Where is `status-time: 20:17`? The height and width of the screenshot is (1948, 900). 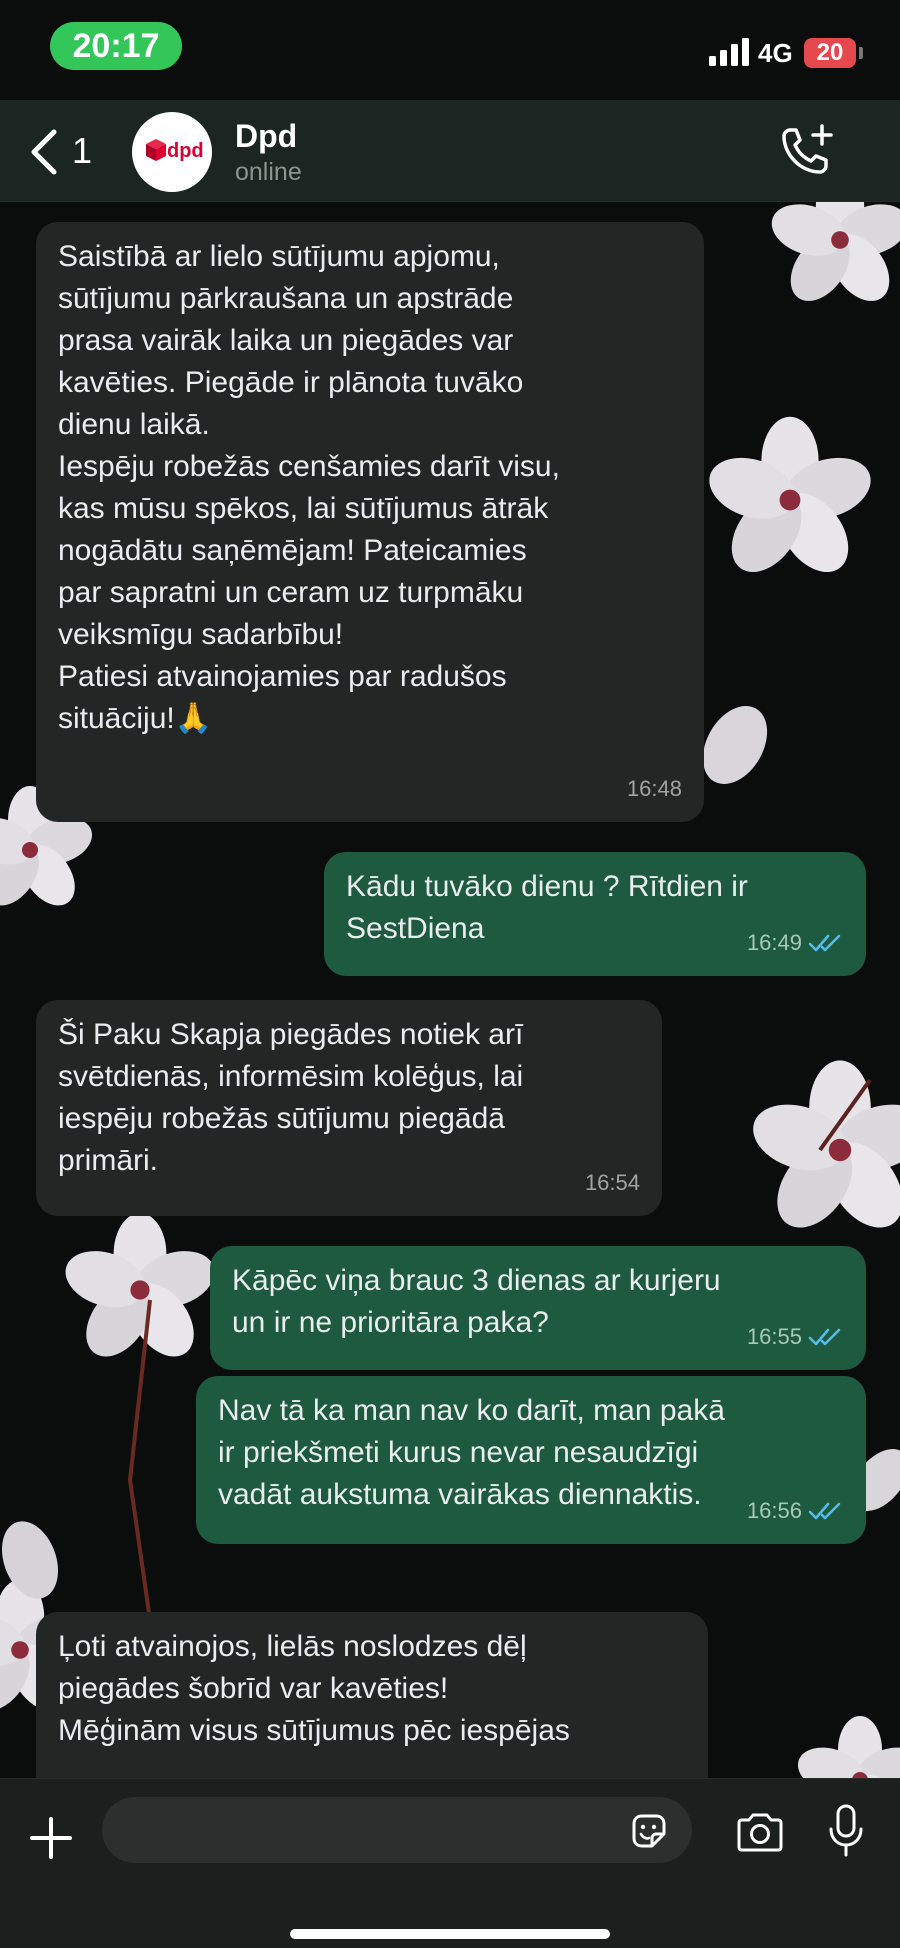 status-time: 20:17 is located at coordinates (116, 46).